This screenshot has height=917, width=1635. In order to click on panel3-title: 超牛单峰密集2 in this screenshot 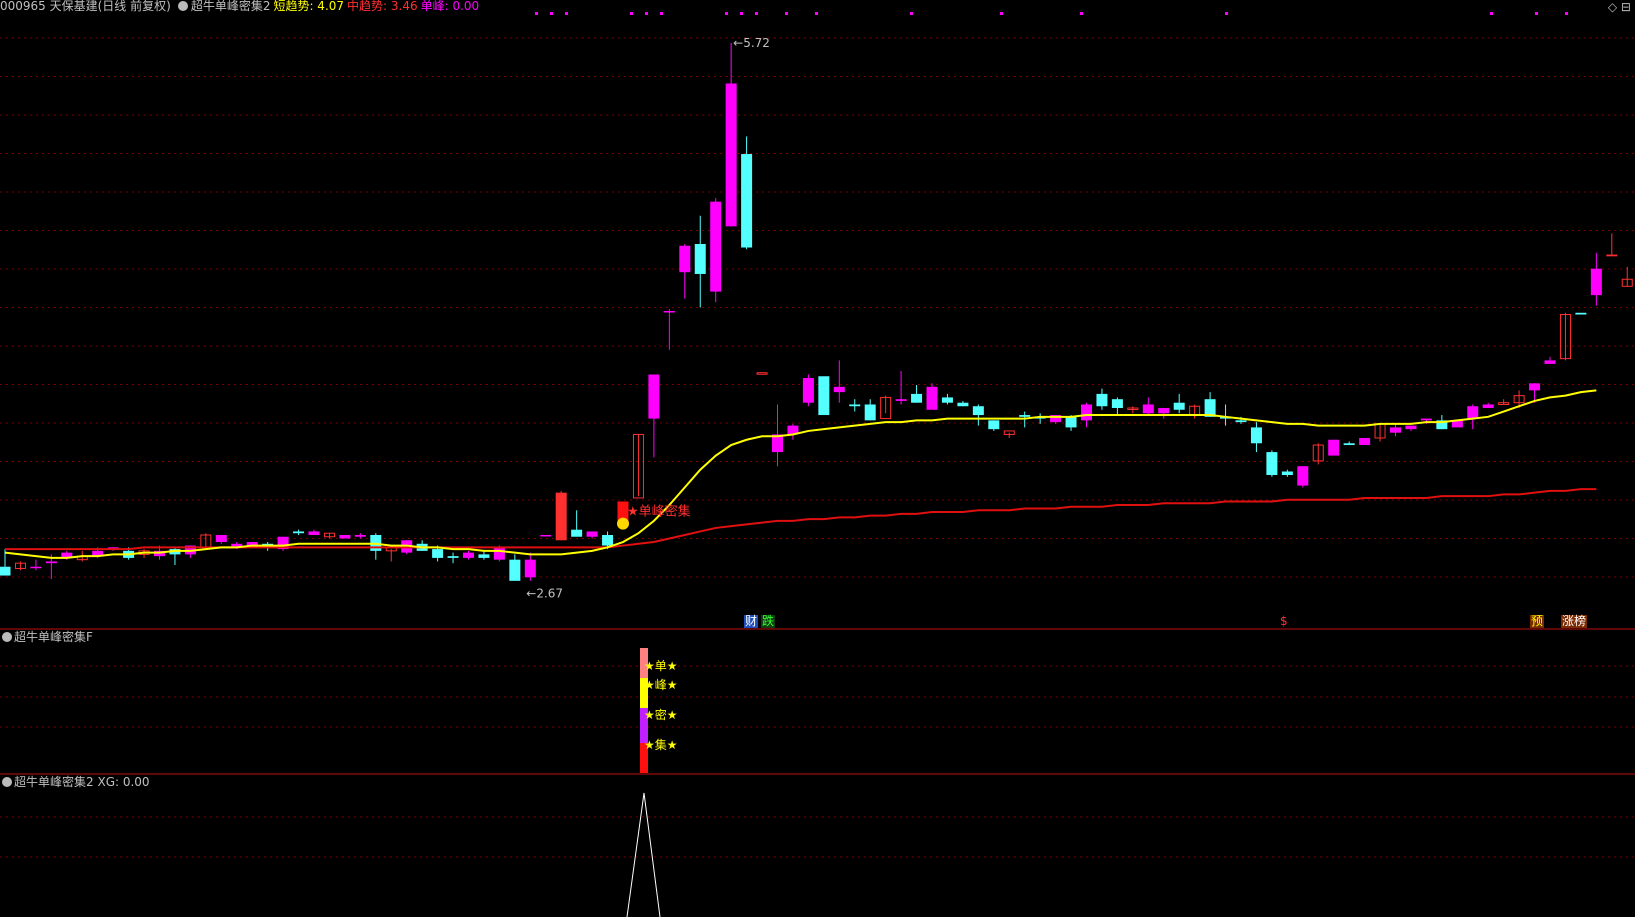, I will do `click(54, 782)`.